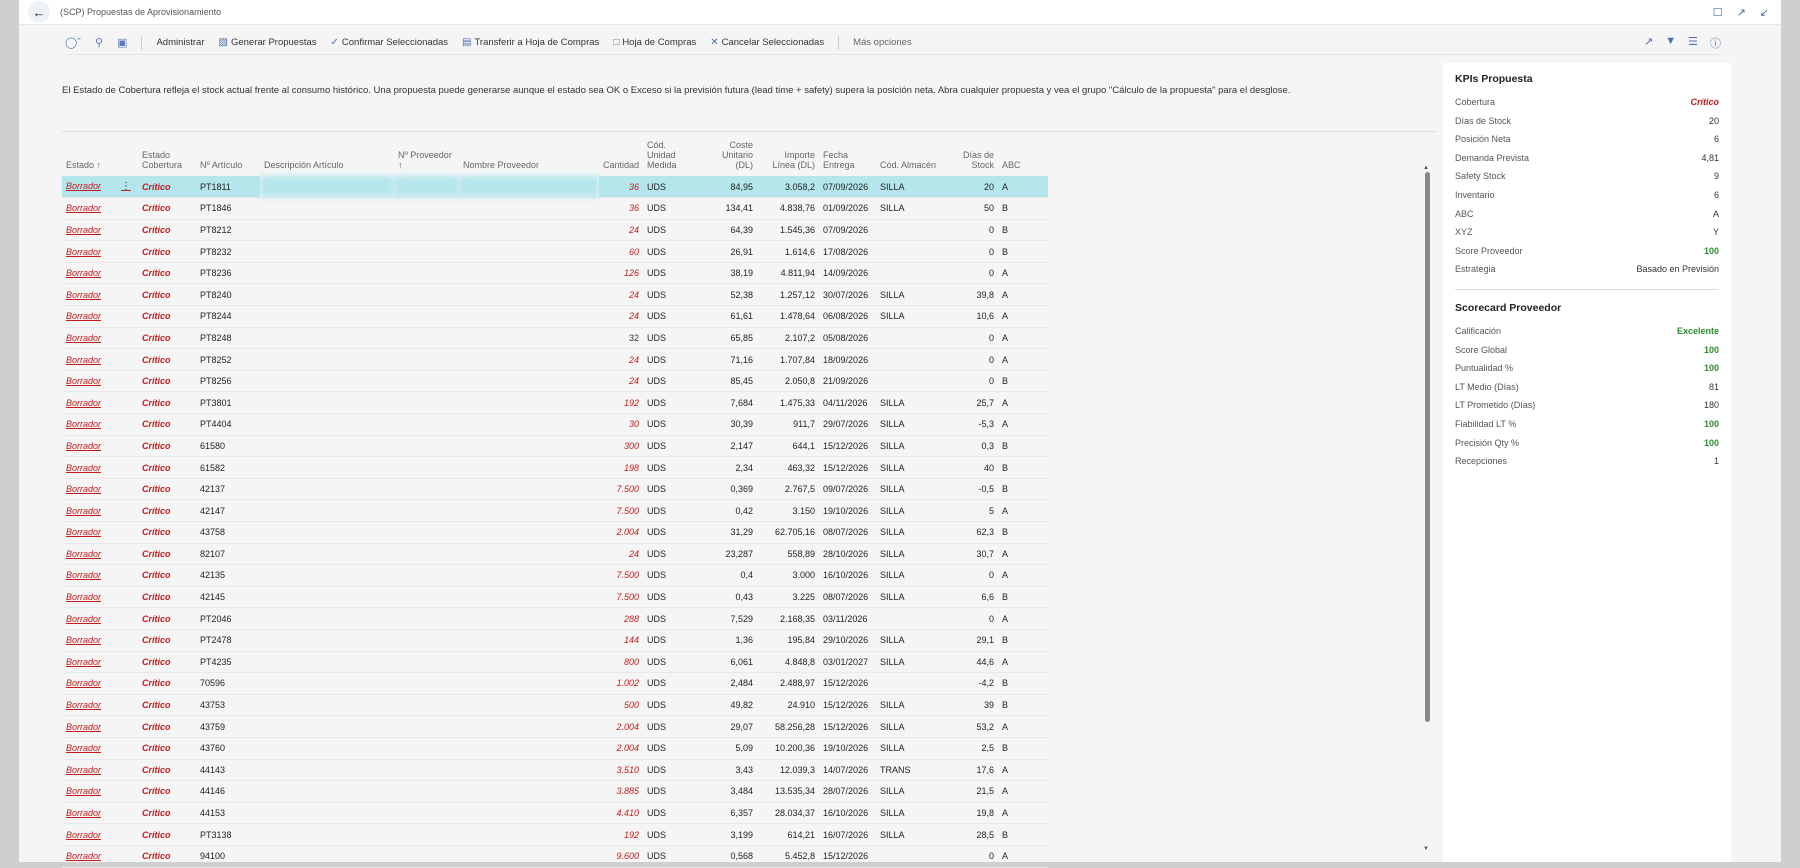 The height and width of the screenshot is (868, 1800). I want to click on articulo-cell: 43758, so click(228, 532).